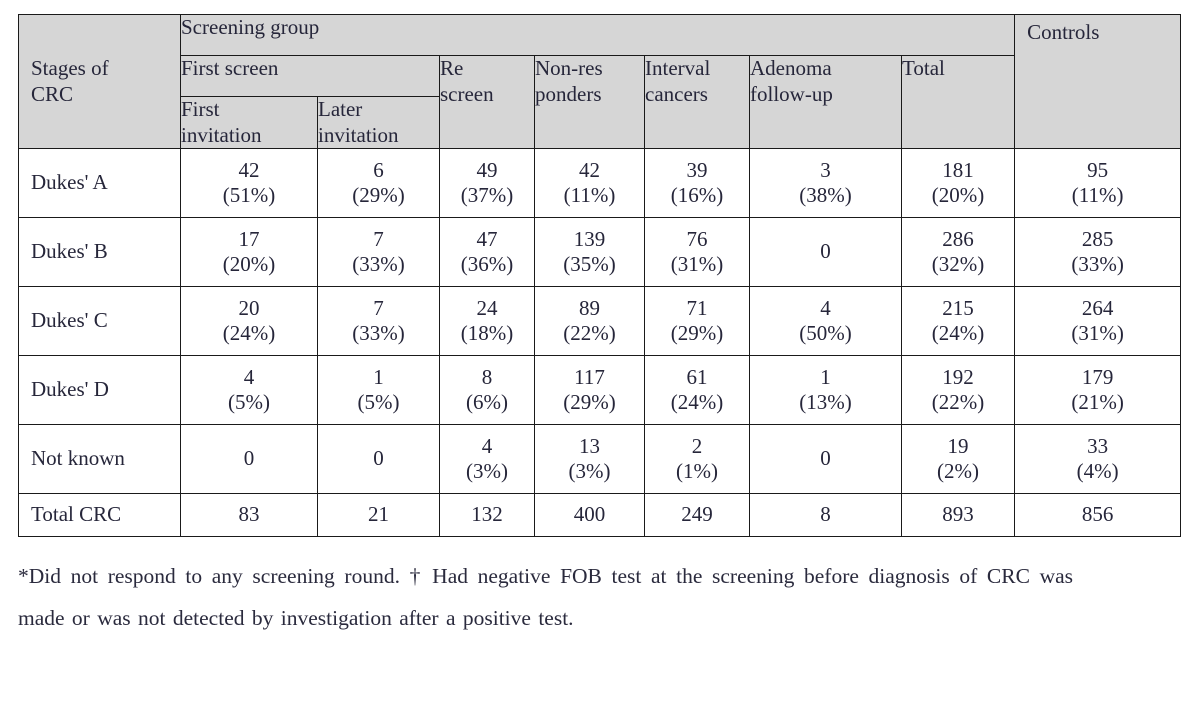 The height and width of the screenshot is (703, 1198). Describe the element at coordinates (249, 169) in the screenshot. I see `cell-count: 42` at that location.